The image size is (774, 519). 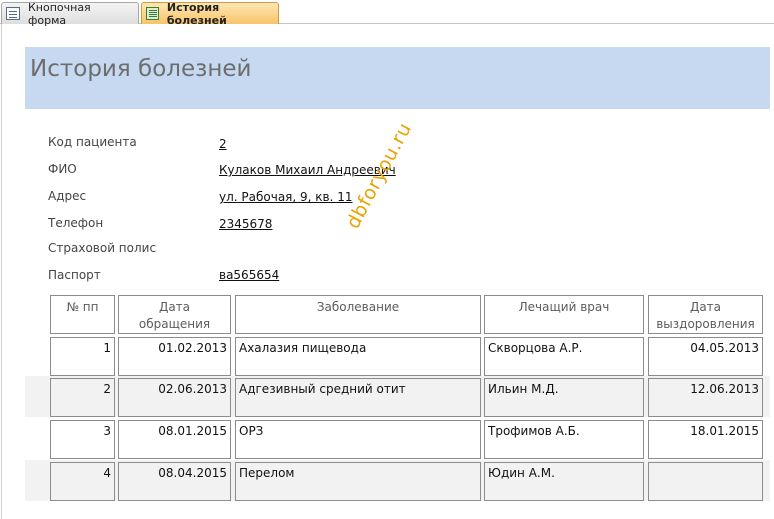 I want to click on column-header-disease: Заболевание, so click(x=358, y=314).